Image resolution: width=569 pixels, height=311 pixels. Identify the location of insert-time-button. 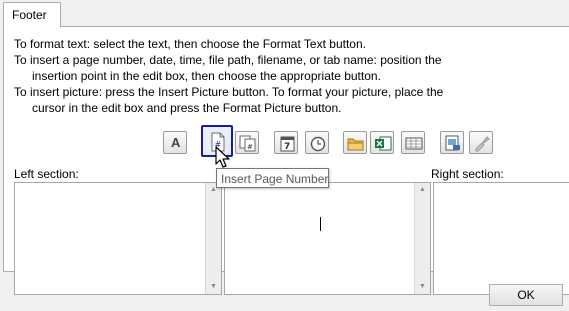
(317, 142).